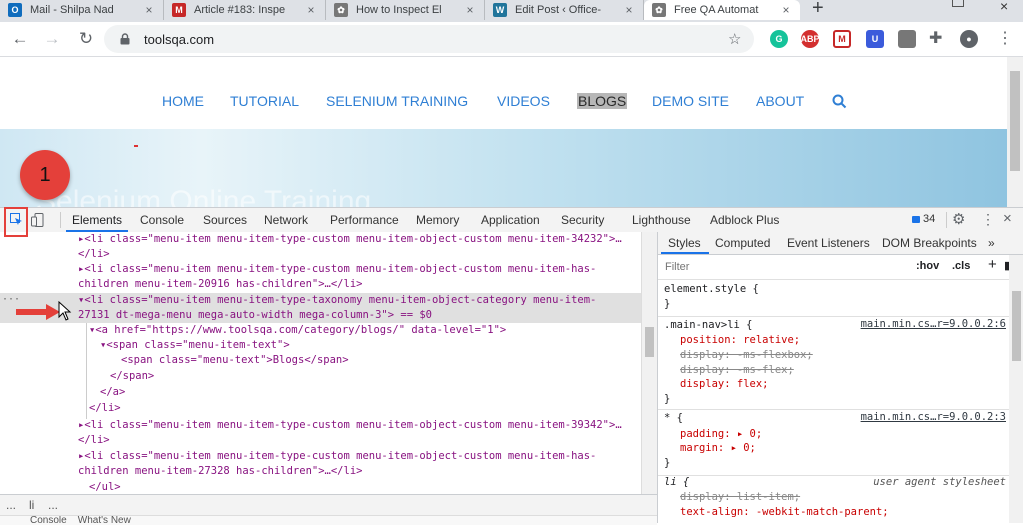 The width and height of the screenshot is (1023, 525). What do you see at coordinates (649, 363) in the screenshot?
I see `dom-scrollbar` at bounding box center [649, 363].